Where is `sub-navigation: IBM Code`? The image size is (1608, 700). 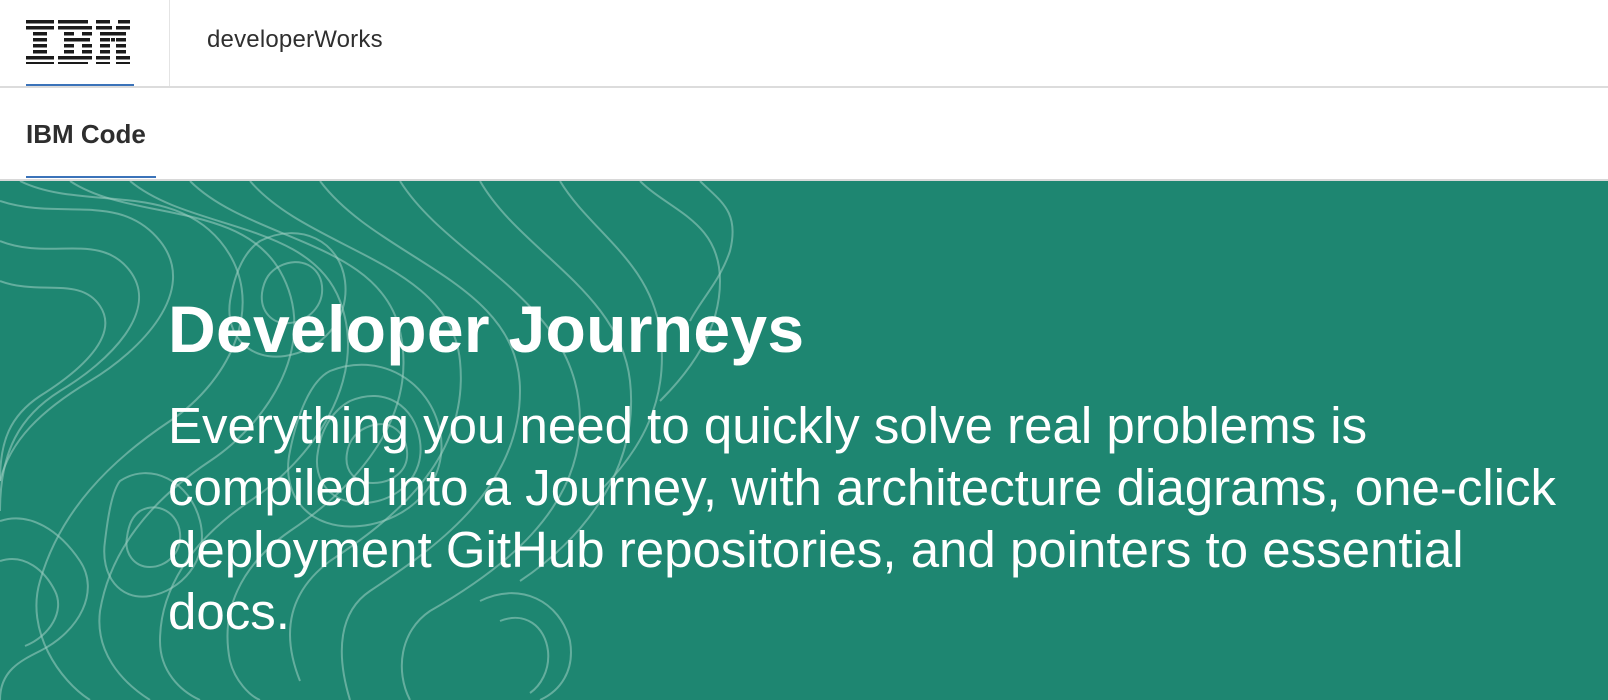 sub-navigation: IBM Code is located at coordinates (804, 134).